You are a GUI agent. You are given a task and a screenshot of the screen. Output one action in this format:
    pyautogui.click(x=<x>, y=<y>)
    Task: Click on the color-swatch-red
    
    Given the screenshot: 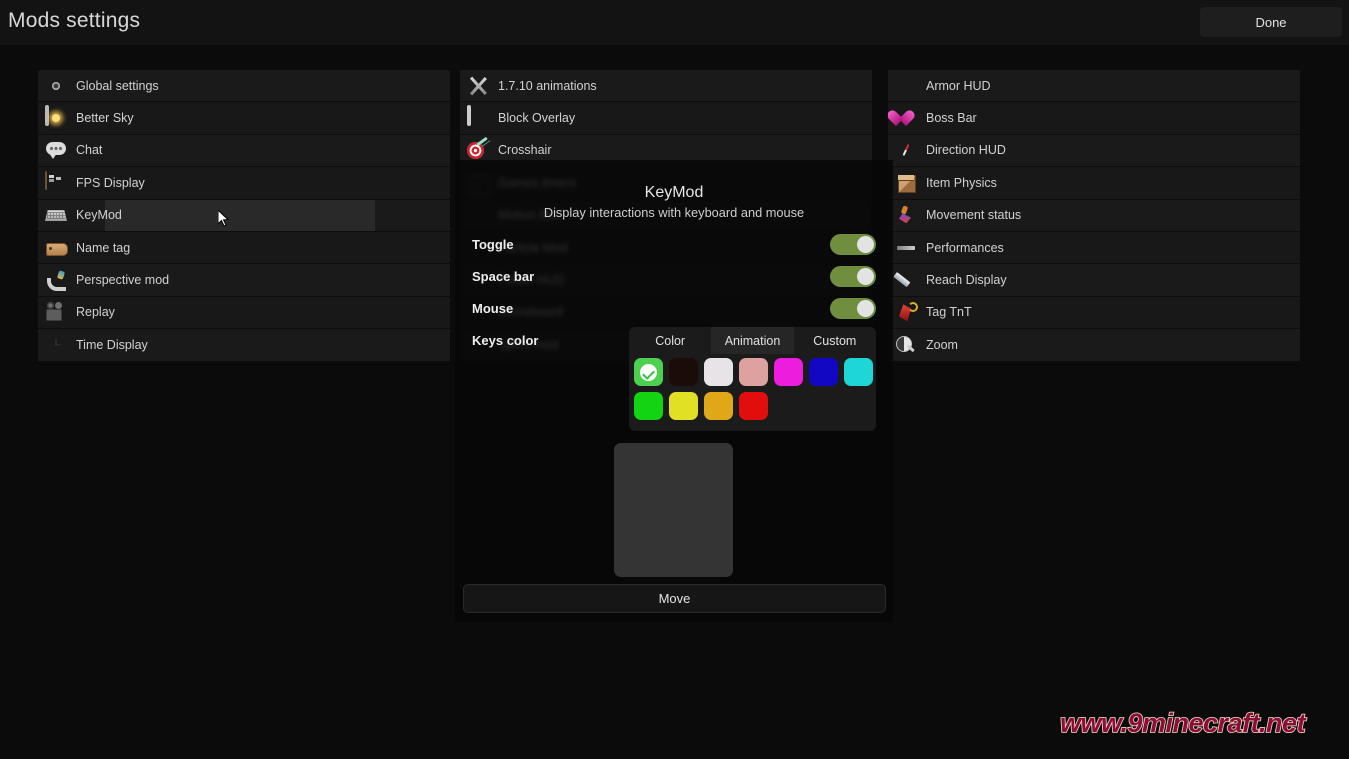 What is the action you would take?
    pyautogui.click(x=753, y=406)
    